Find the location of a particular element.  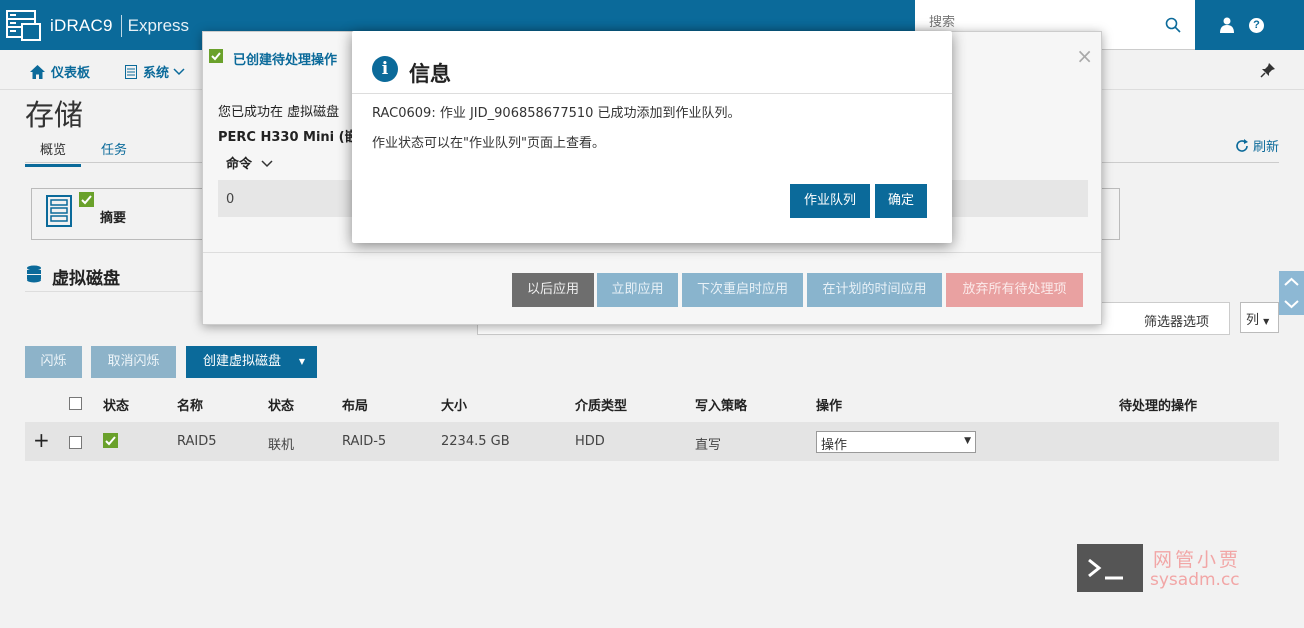

create-virtual-disk-button: 创建虚拟磁盘 ▼ is located at coordinates (251, 362).